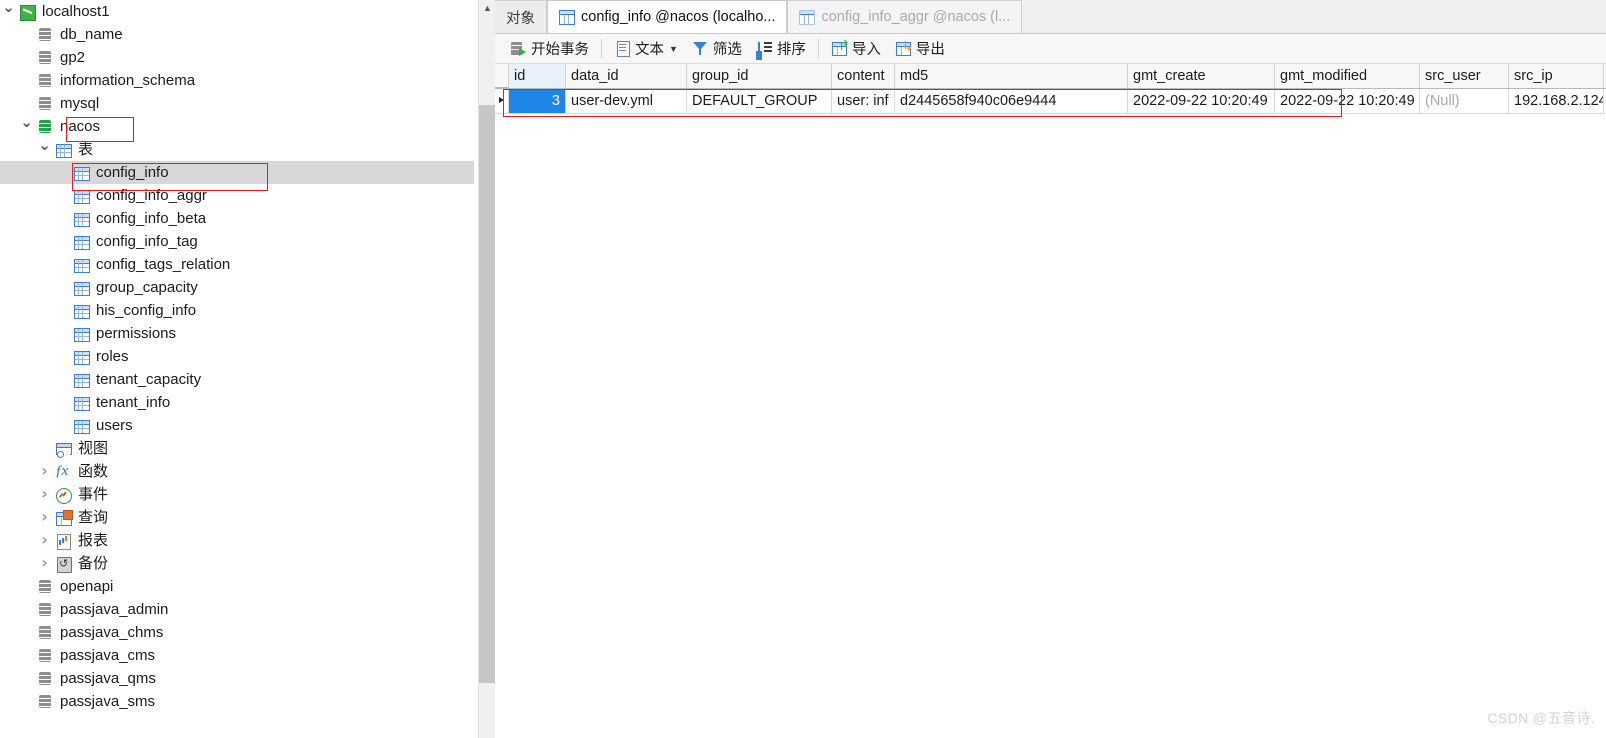  I want to click on text-view-button: 文本 ▼, so click(646, 49).